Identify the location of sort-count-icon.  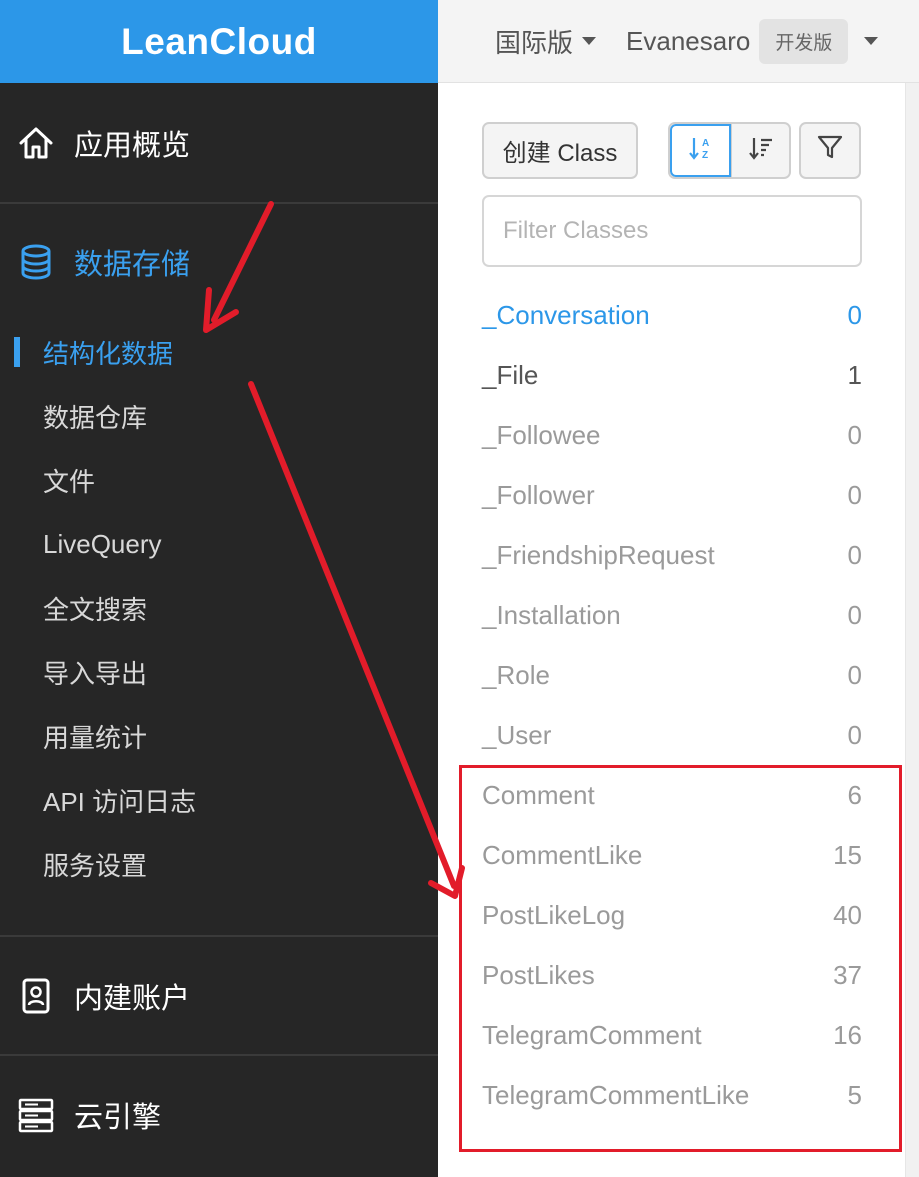
(761, 150).